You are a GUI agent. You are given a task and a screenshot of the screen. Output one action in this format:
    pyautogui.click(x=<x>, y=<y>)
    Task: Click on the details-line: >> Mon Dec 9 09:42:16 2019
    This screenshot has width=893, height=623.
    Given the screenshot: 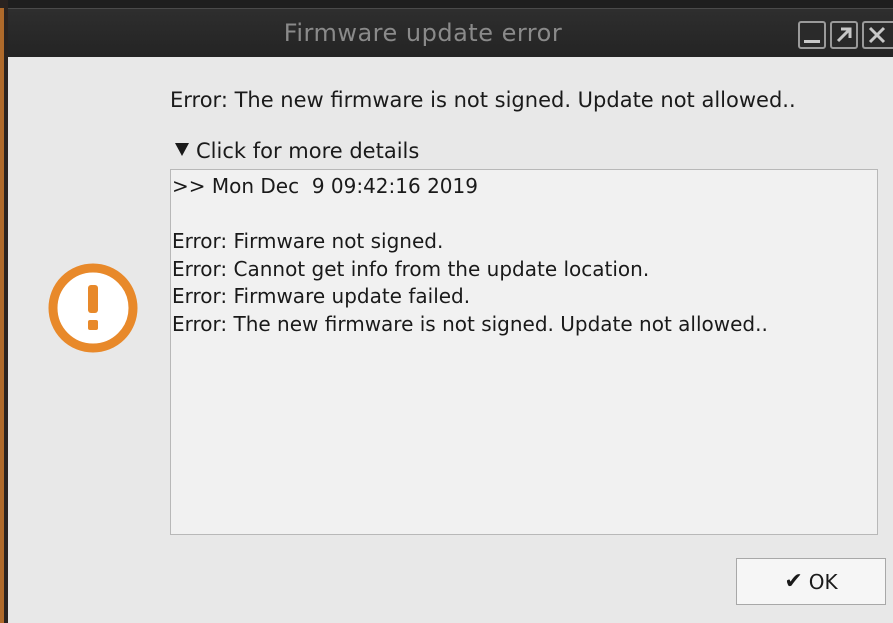 What is the action you would take?
    pyautogui.click(x=325, y=186)
    